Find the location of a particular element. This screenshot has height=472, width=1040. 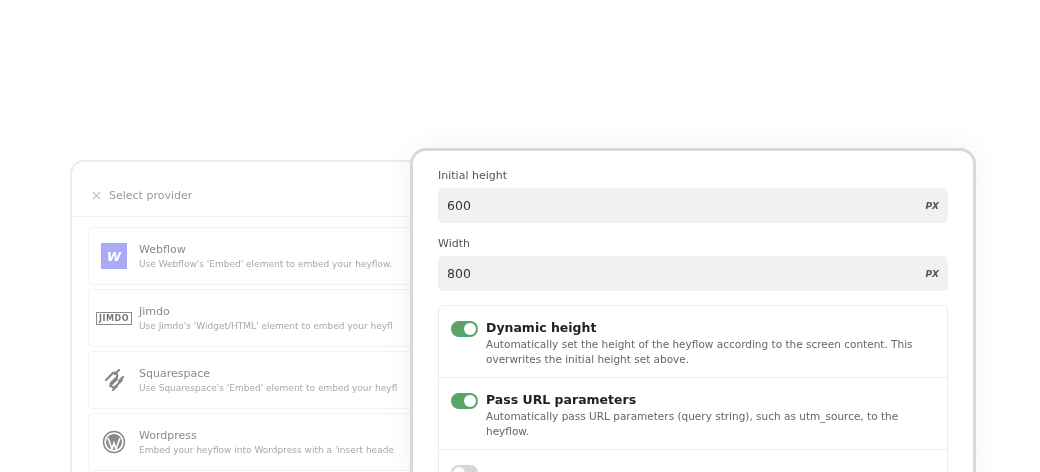

provider-description: Use Squarespace's 'Embed' element to embed your heyfl is located at coordinates (268, 388).